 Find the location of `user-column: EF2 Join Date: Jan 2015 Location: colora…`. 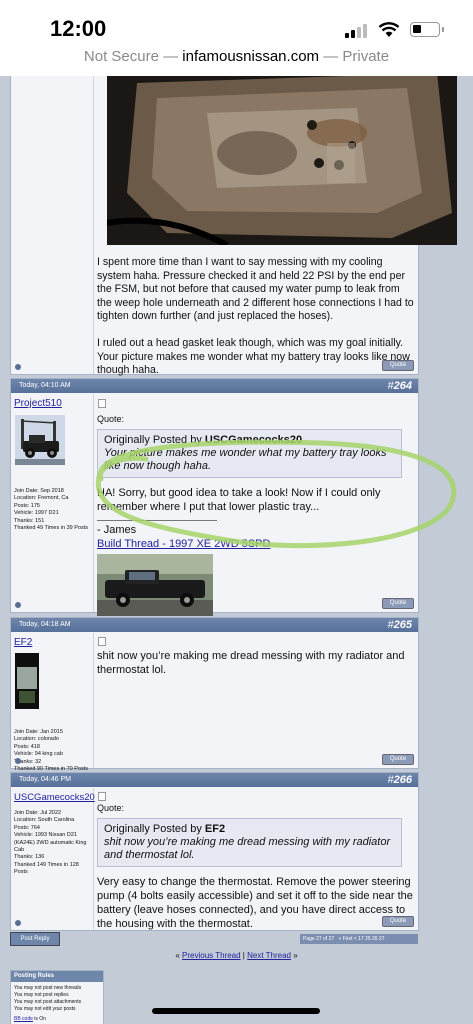

user-column: EF2 Join Date: Jan 2015 Location: colora… is located at coordinates (52, 702).